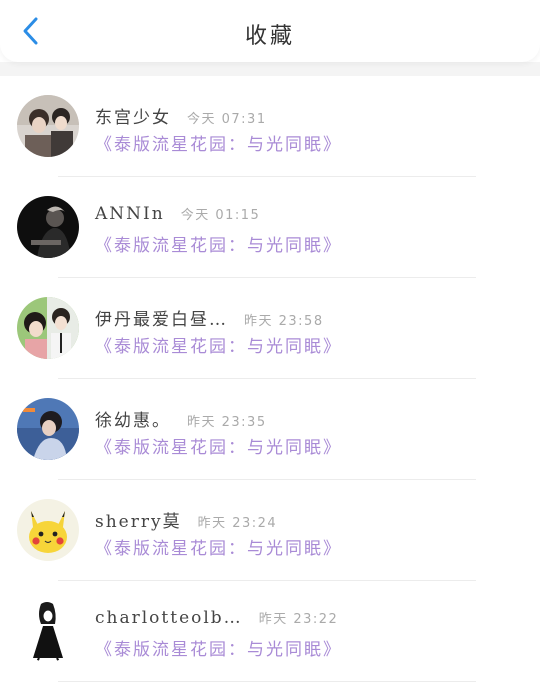 The image size is (540, 688). Describe the element at coordinates (267, 681) in the screenshot. I see `divider` at that location.